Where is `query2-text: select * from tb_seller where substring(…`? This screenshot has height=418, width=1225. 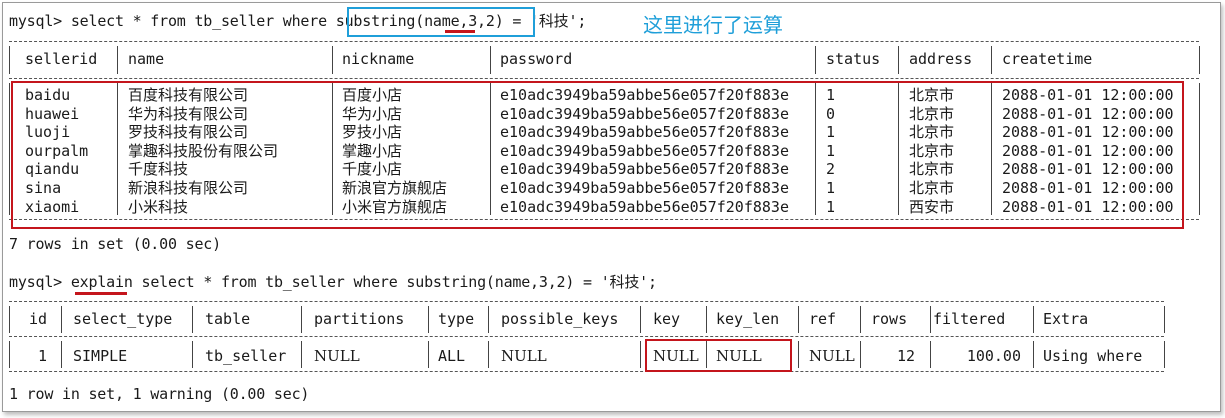
query2-text: select * from tb_seller where substring(… is located at coordinates (394, 282).